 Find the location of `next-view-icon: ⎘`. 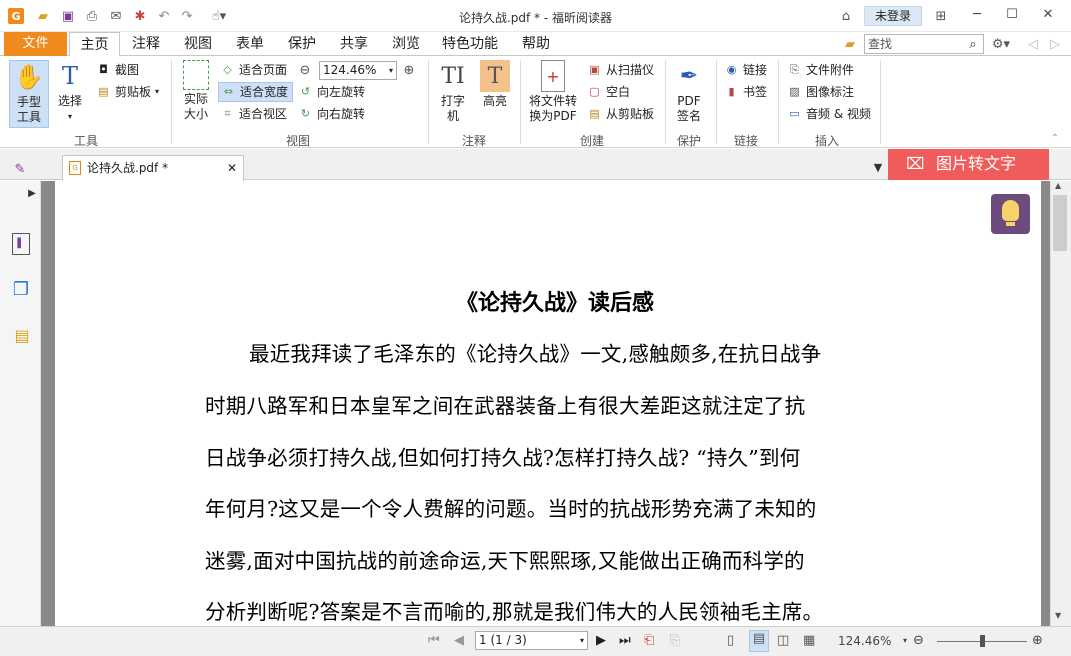

next-view-icon: ⎘ is located at coordinates (675, 640).